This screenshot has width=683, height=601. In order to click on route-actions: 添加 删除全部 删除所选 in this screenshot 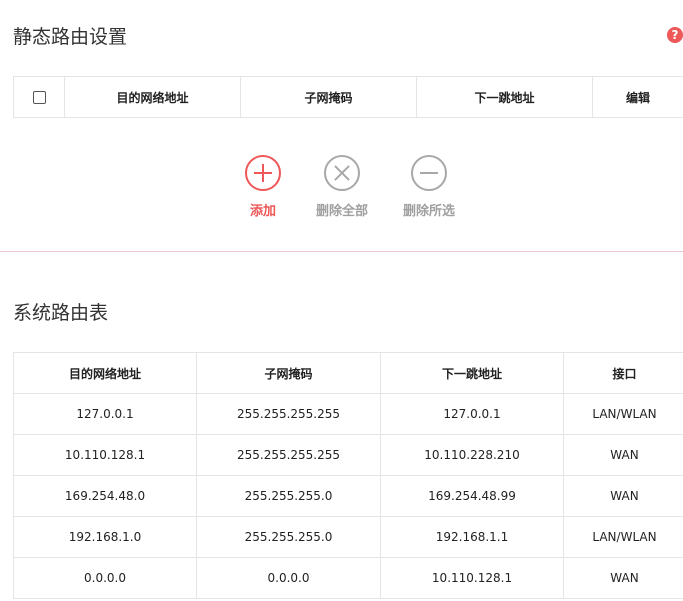, I will do `click(341, 190)`.